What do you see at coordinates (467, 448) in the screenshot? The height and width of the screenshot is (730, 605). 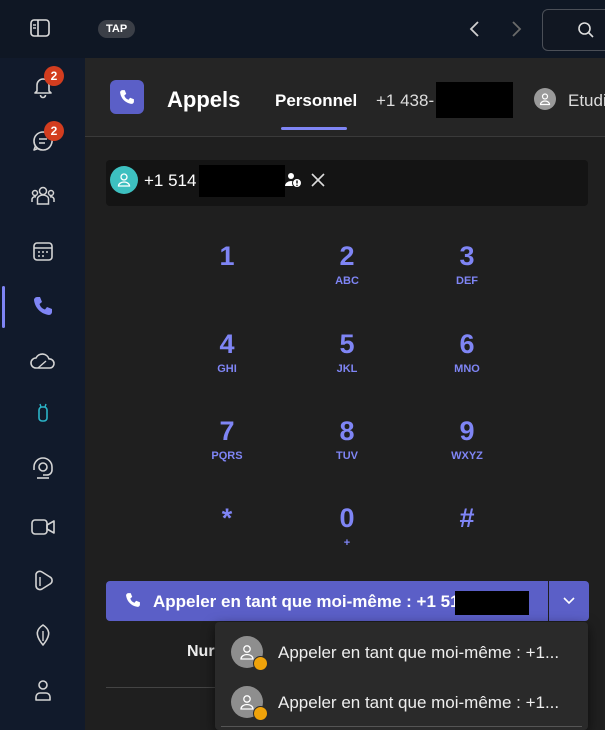 I see `dialpad-key-9: 9 WXYZ` at bounding box center [467, 448].